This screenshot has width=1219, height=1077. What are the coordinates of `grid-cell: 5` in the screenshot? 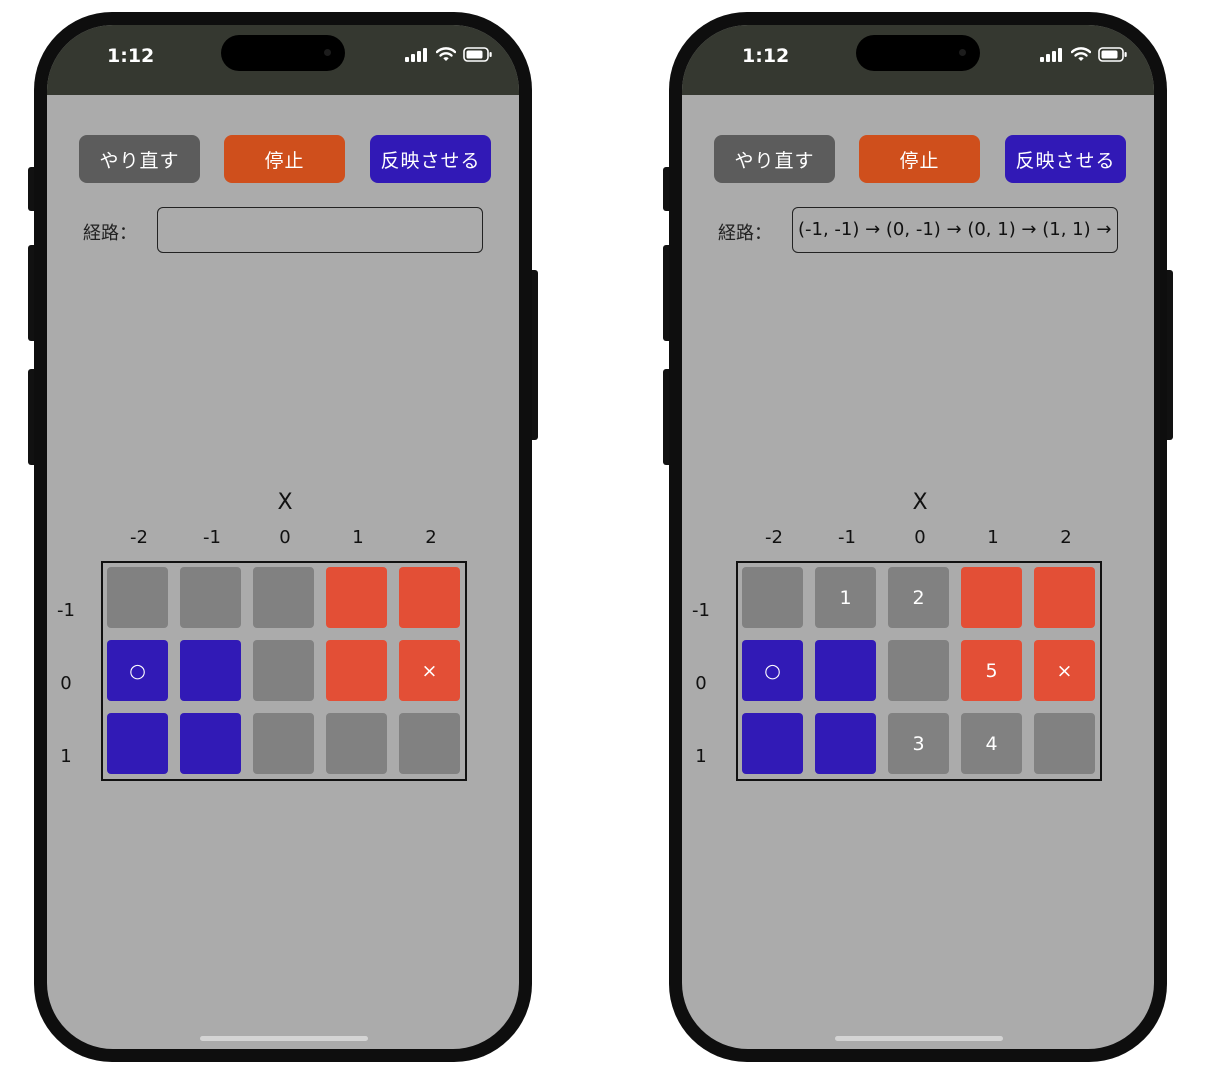 It's located at (991, 670).